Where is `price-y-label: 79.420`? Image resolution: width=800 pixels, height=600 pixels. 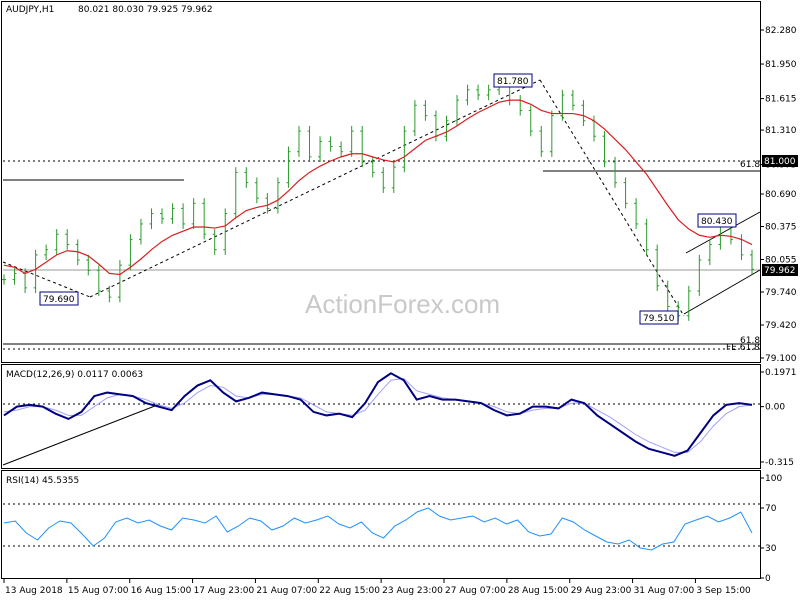 price-y-label: 79.420 is located at coordinates (781, 326).